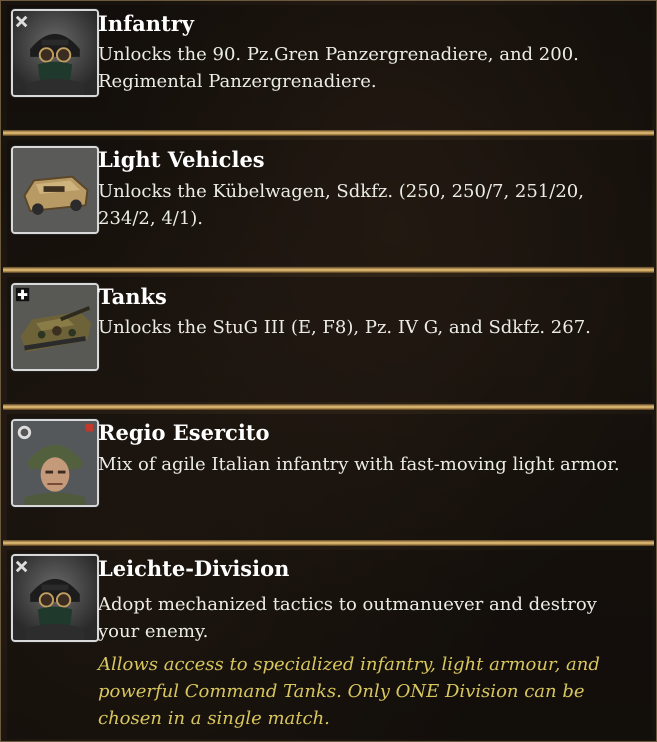 The height and width of the screenshot is (742, 657). I want to click on tank-icon, so click(55, 327).